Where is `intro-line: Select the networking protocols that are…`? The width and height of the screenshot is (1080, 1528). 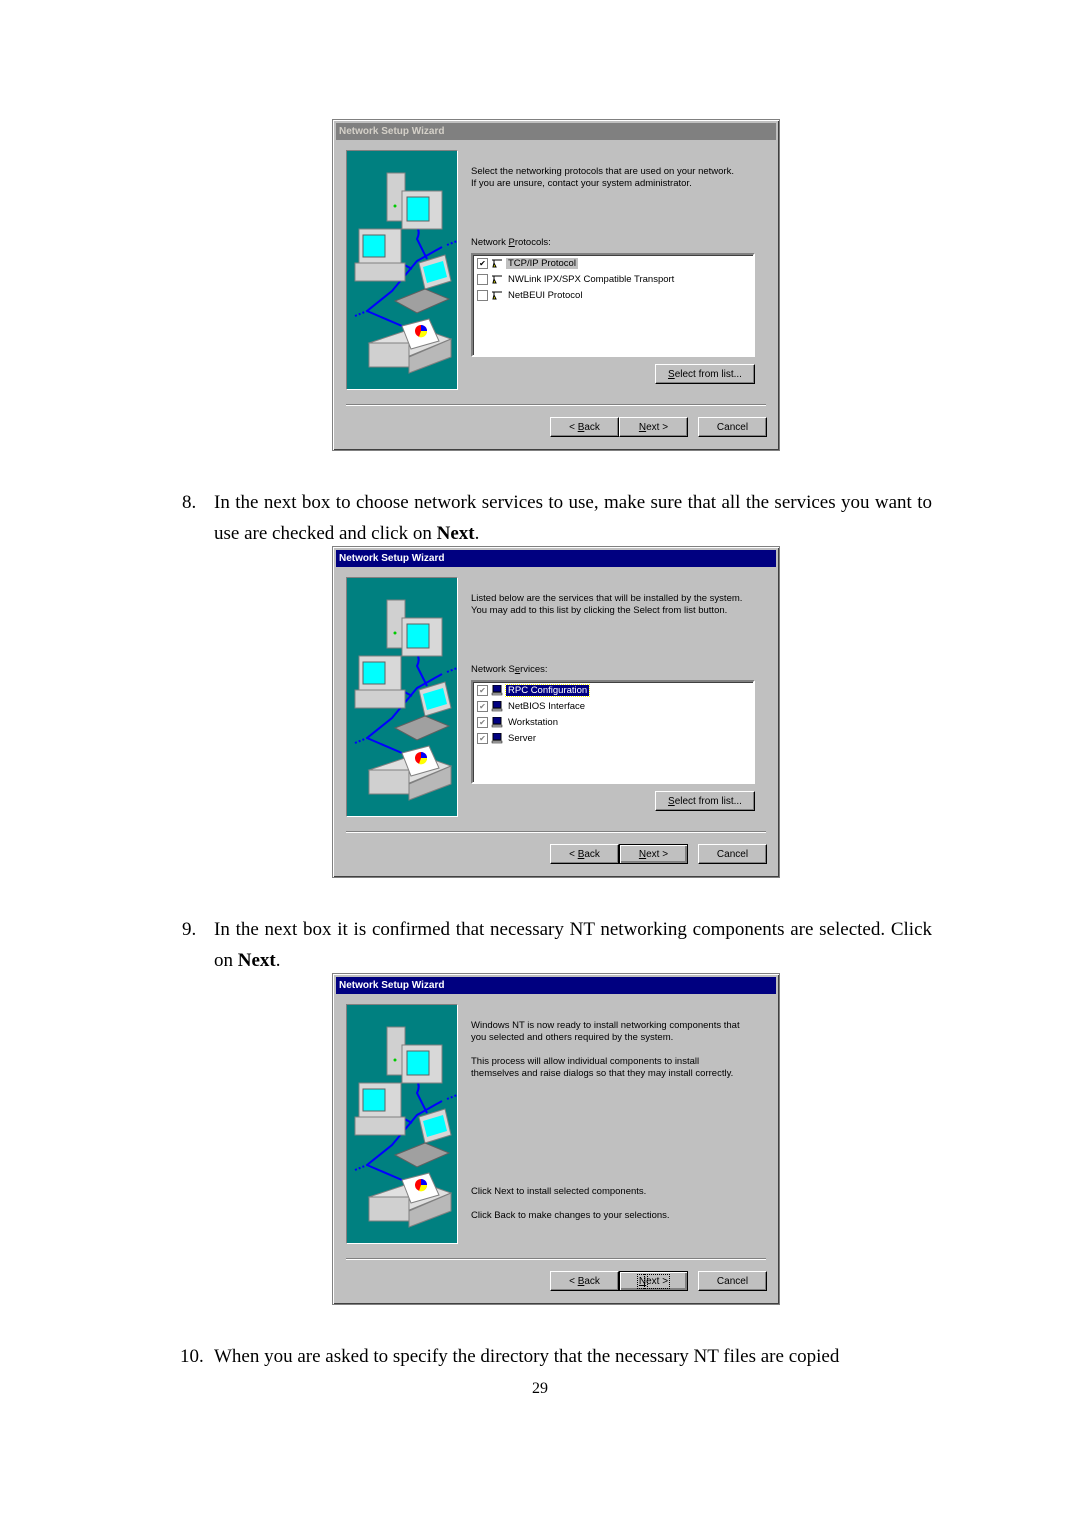
intro-line: Select the networking protocols that are… is located at coordinates (602, 171).